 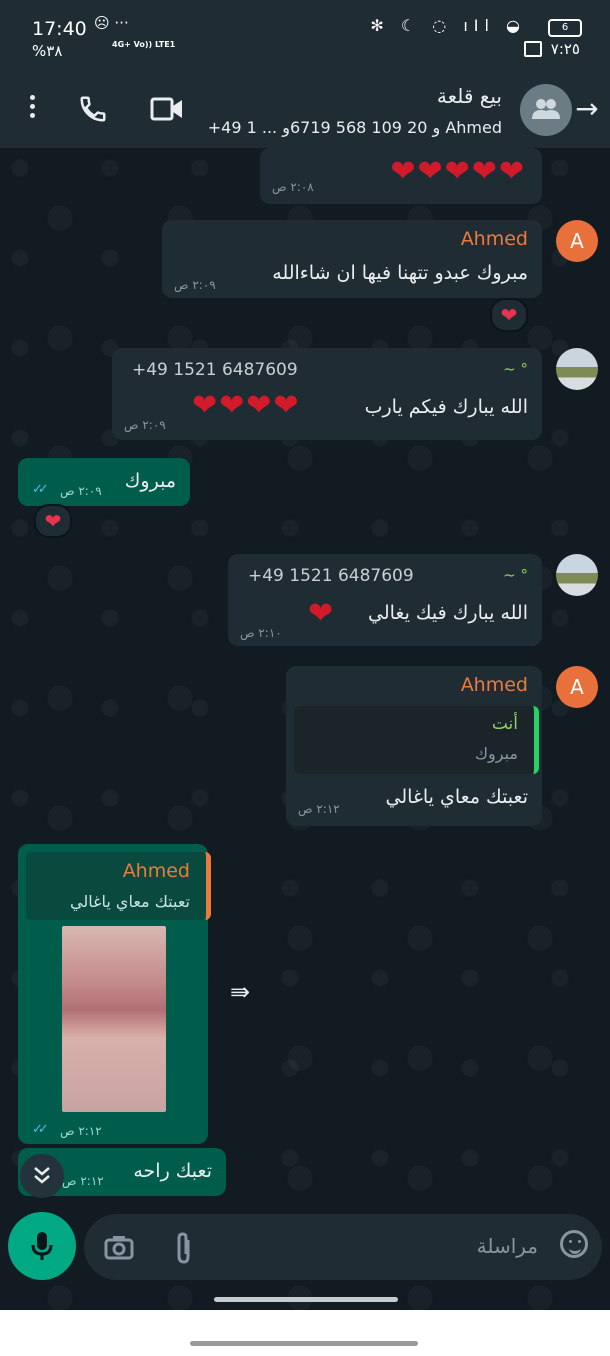 I want to click on quoted-text: مبروك, so click(x=496, y=753).